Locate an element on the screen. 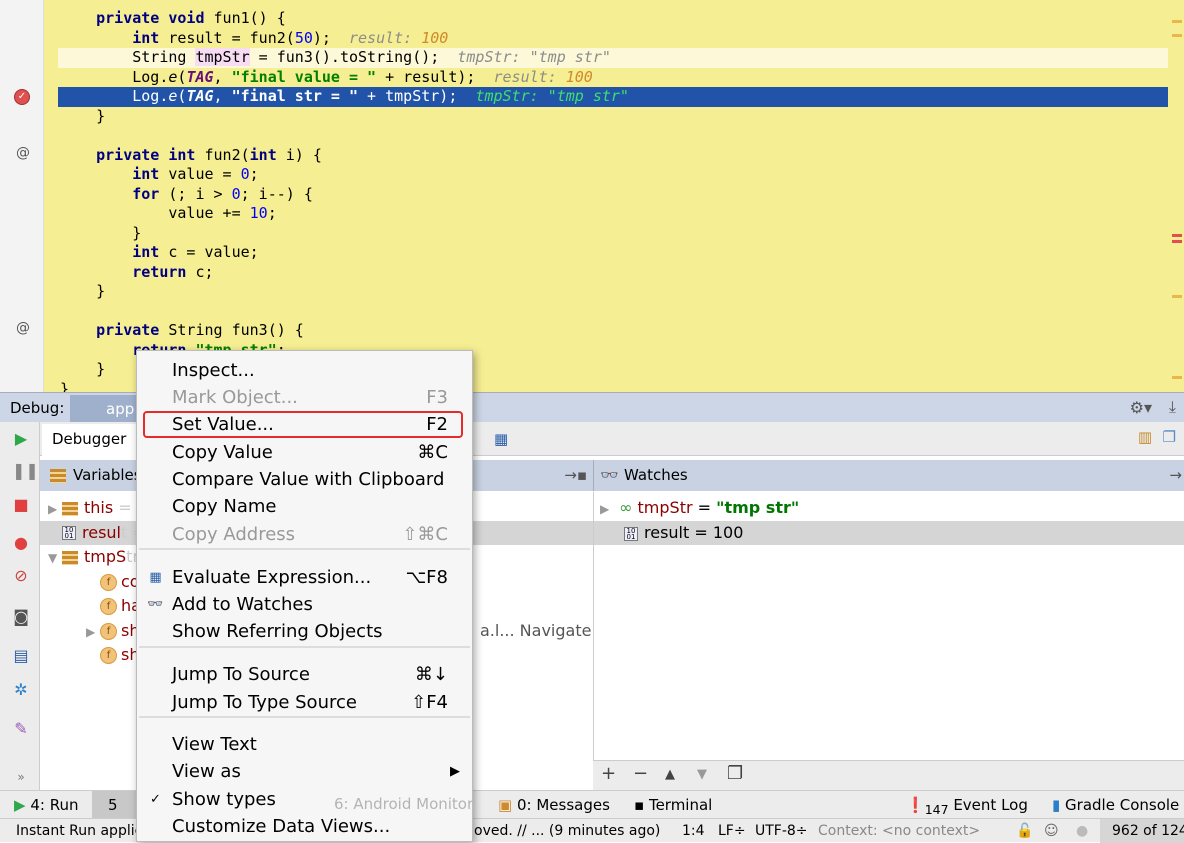 Image resolution: width=1184 pixels, height=843 pixels. tab-debugger: Debugger is located at coordinates (89, 440).